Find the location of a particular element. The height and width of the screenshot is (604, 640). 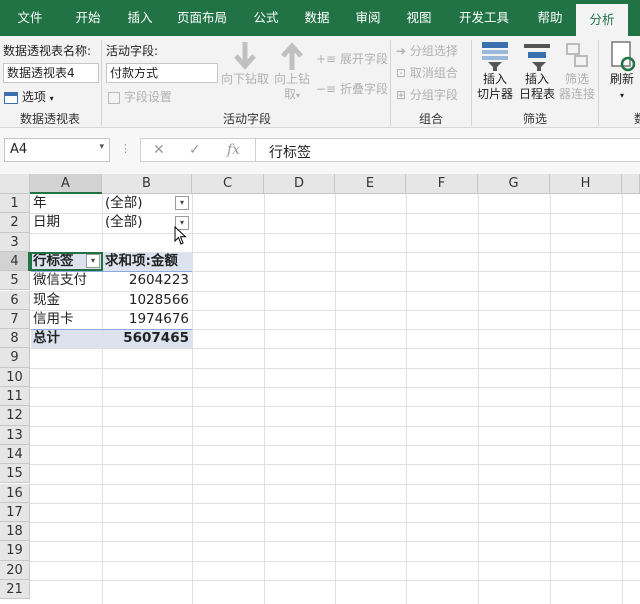

column-header-c: C is located at coordinates (228, 184).